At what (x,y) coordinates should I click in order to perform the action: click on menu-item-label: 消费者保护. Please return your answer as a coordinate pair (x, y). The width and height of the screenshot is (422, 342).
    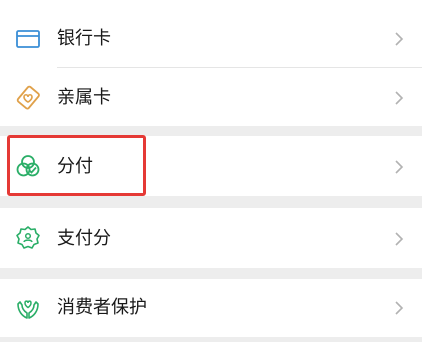
    Looking at the image, I should click on (102, 307).